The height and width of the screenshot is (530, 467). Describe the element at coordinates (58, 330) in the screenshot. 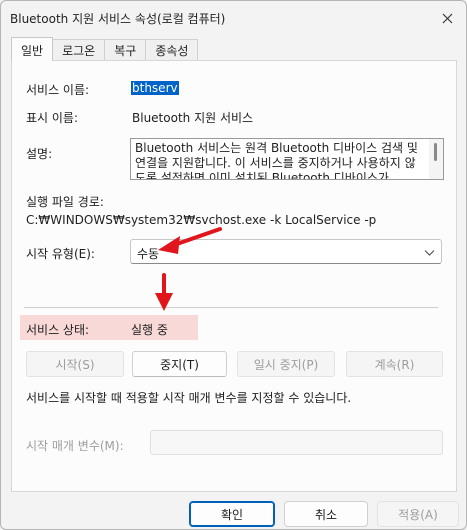

I see `service-status-label: 서비스 상태:` at that location.